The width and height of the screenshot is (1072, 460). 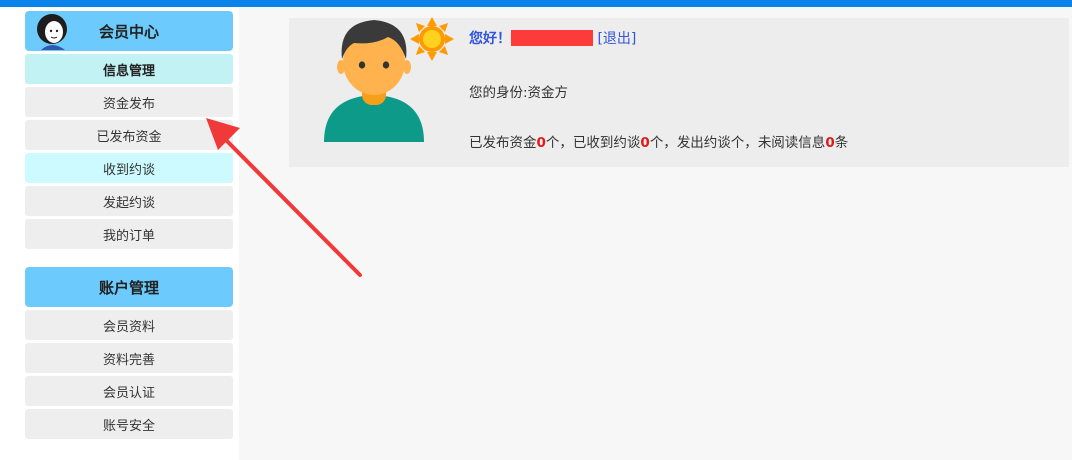 I want to click on published-count: 0, so click(x=541, y=143).